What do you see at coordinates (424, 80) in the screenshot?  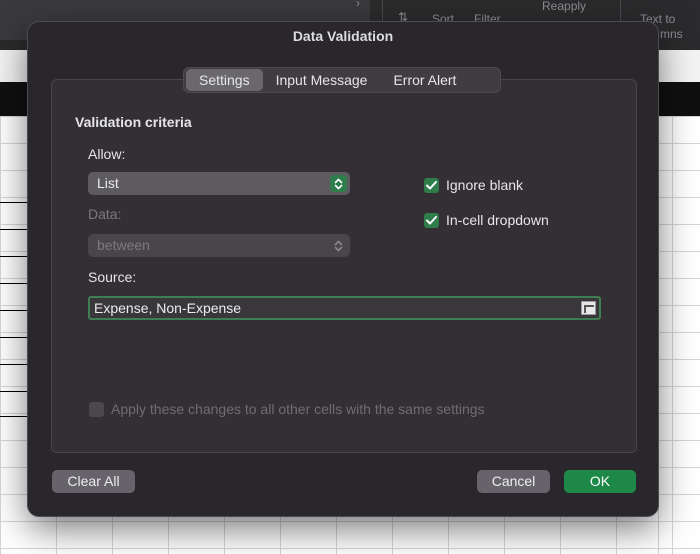 I see `tab-error-alert: Error Alert` at bounding box center [424, 80].